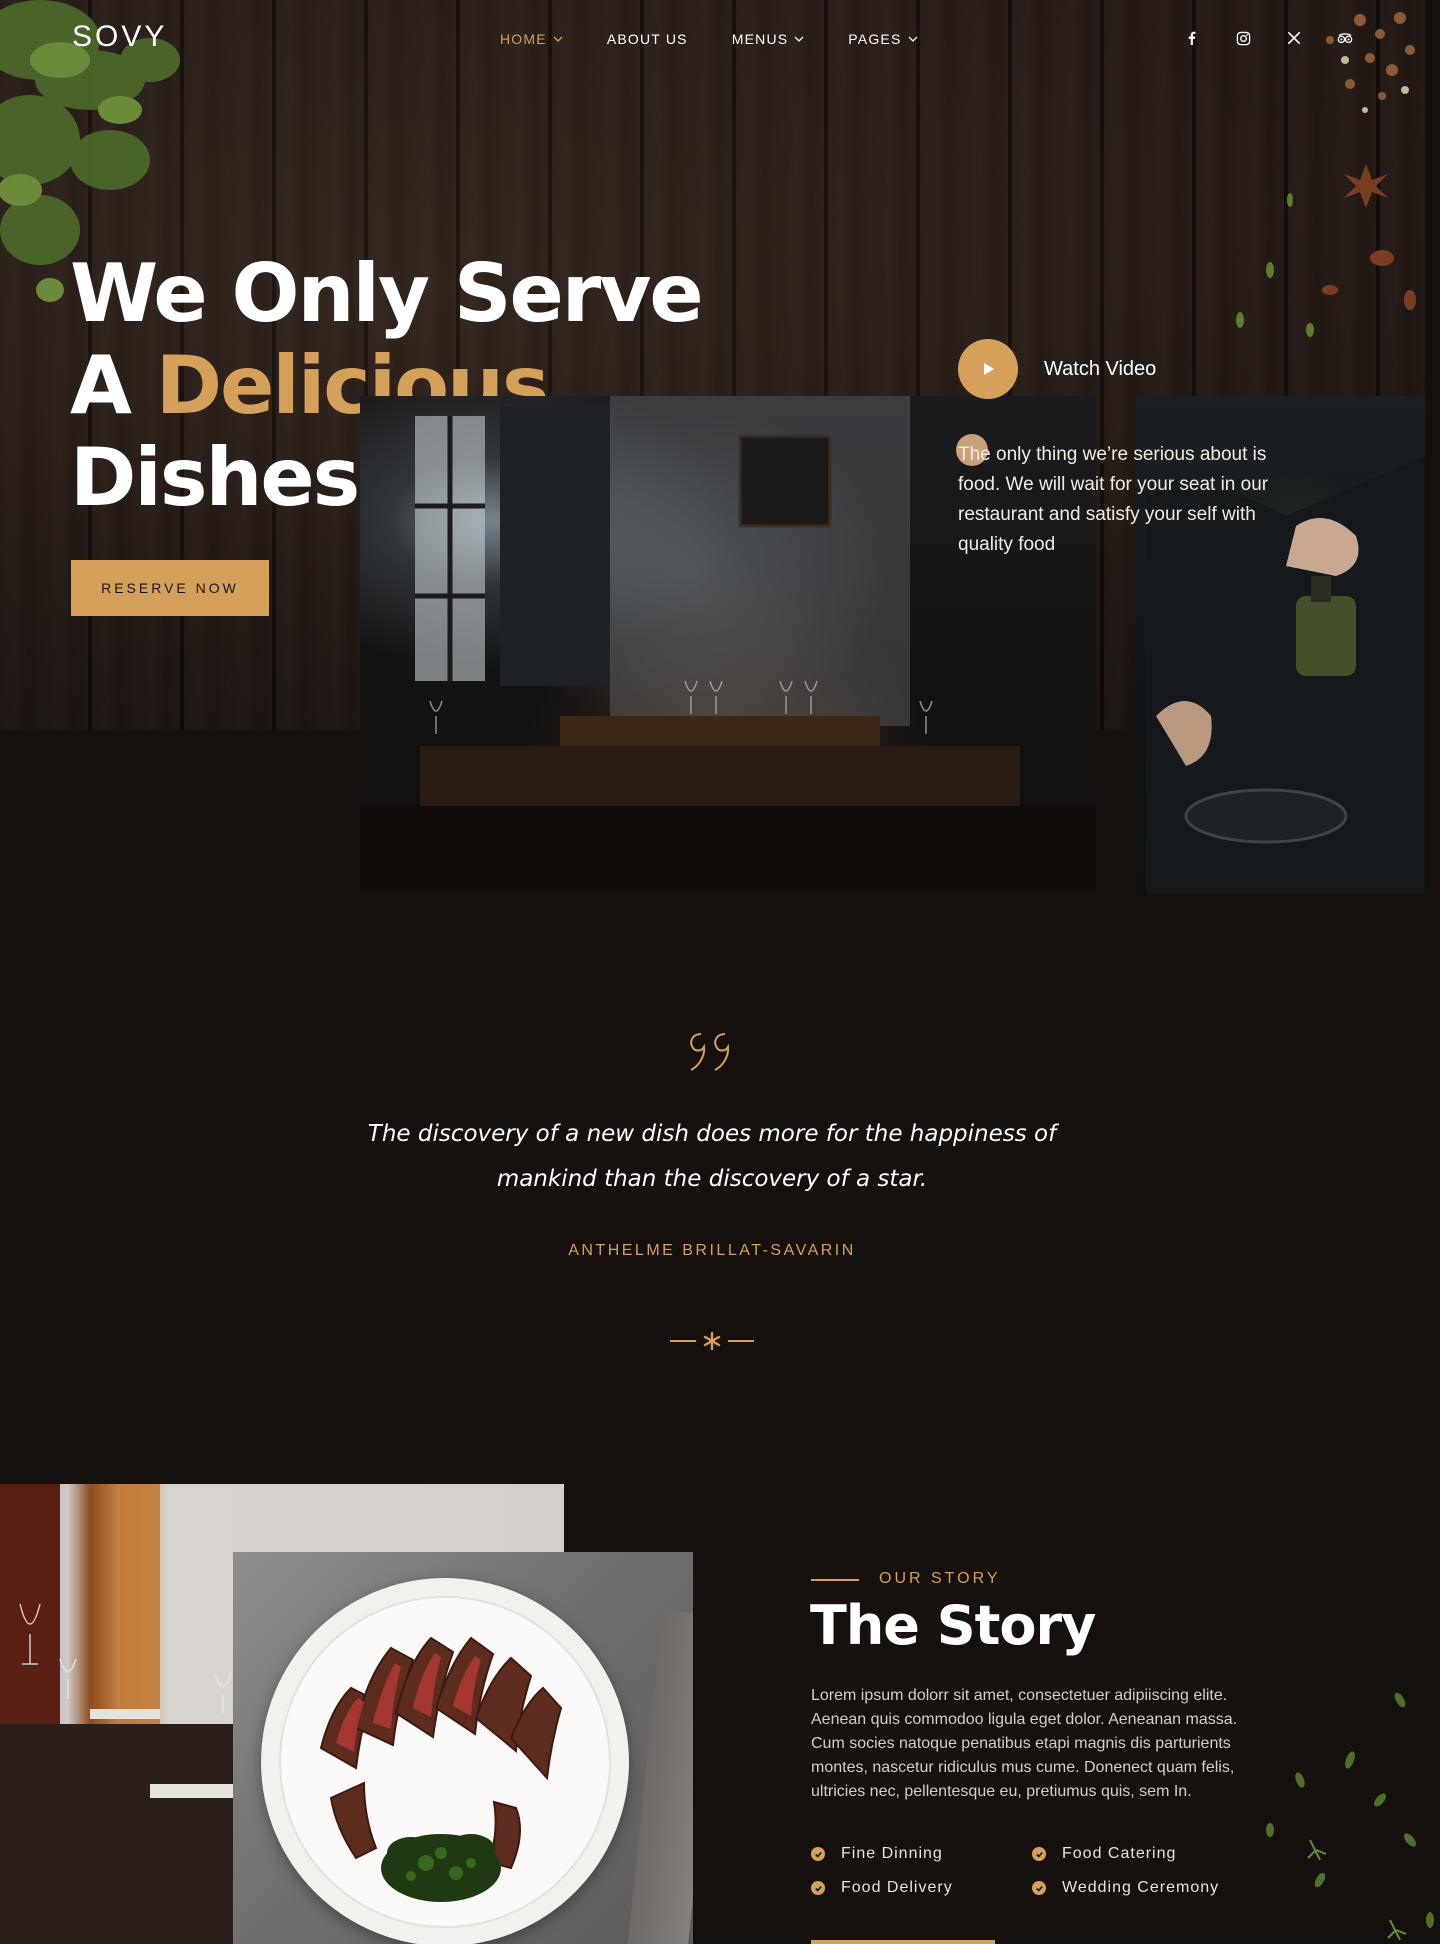 This screenshot has width=1440, height=1944. Describe the element at coordinates (712, 1250) in the screenshot. I see `quote-author: ANTHELME BRILLAT-SAVARIN` at that location.